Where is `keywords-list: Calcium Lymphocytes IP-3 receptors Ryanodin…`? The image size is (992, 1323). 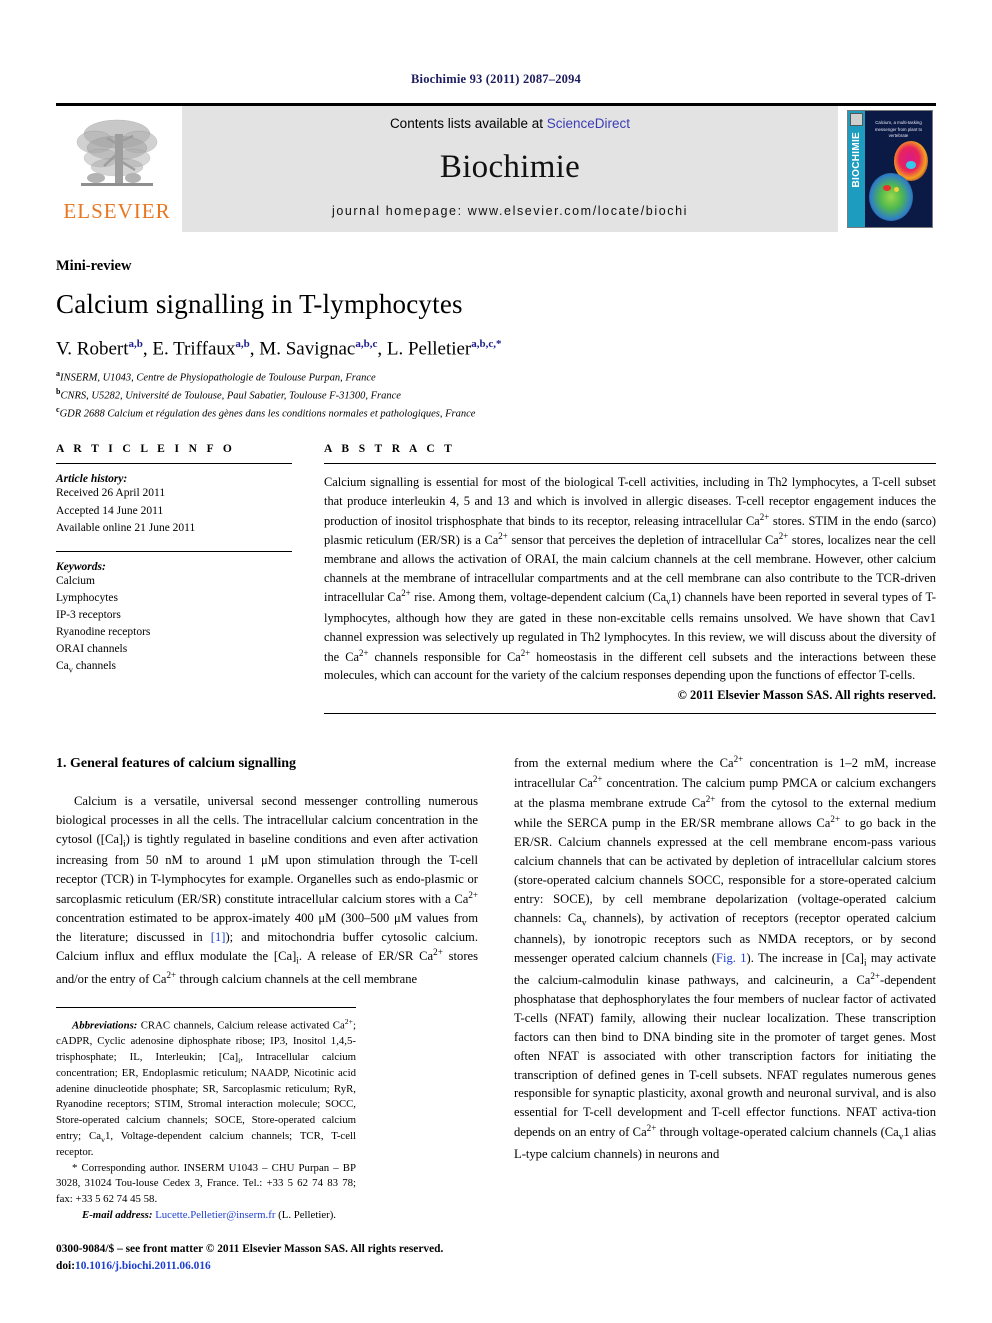 keywords-list: Calcium Lymphocytes IP-3 receptors Ryanodin… is located at coordinates (174, 625).